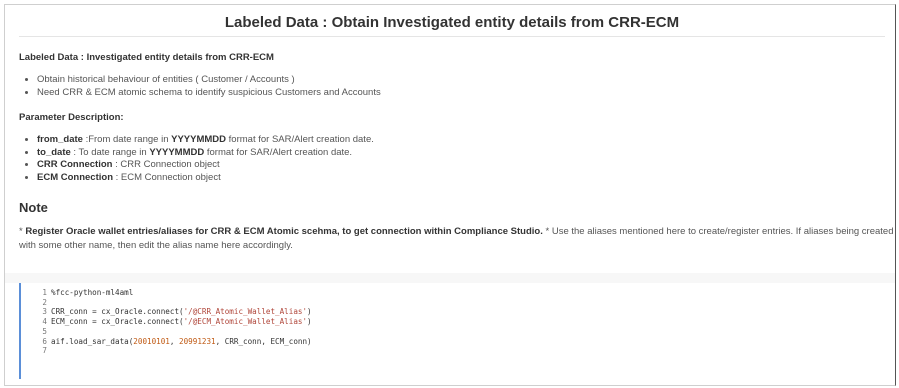 The height and width of the screenshot is (388, 899). What do you see at coordinates (92, 341) in the screenshot?
I see `code-text: aif.load_sar_data(` at bounding box center [92, 341].